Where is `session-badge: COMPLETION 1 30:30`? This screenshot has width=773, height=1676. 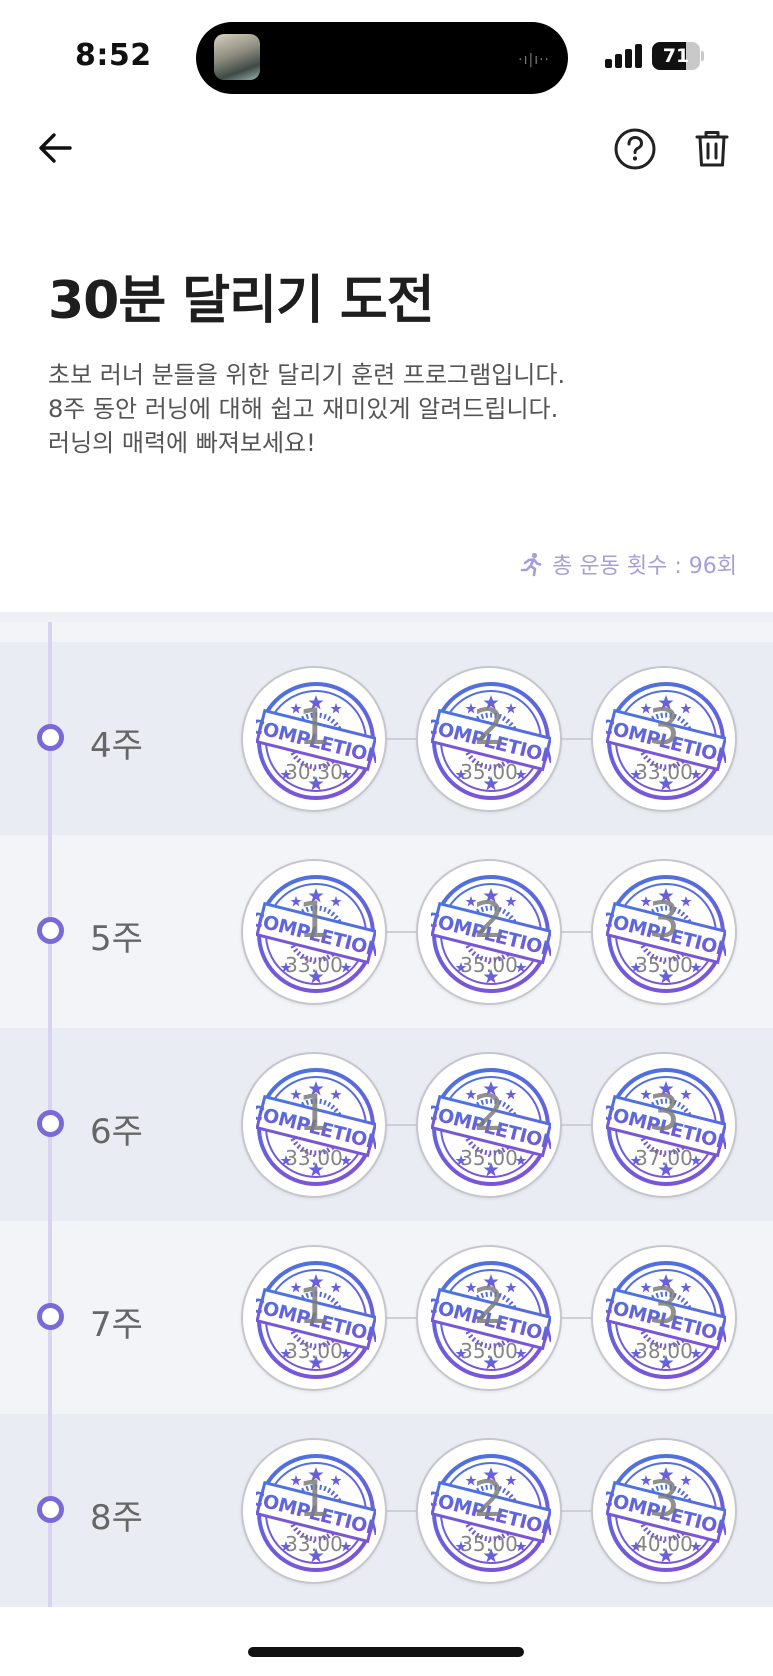
session-badge: COMPLETION 1 30:30 is located at coordinates (314, 739).